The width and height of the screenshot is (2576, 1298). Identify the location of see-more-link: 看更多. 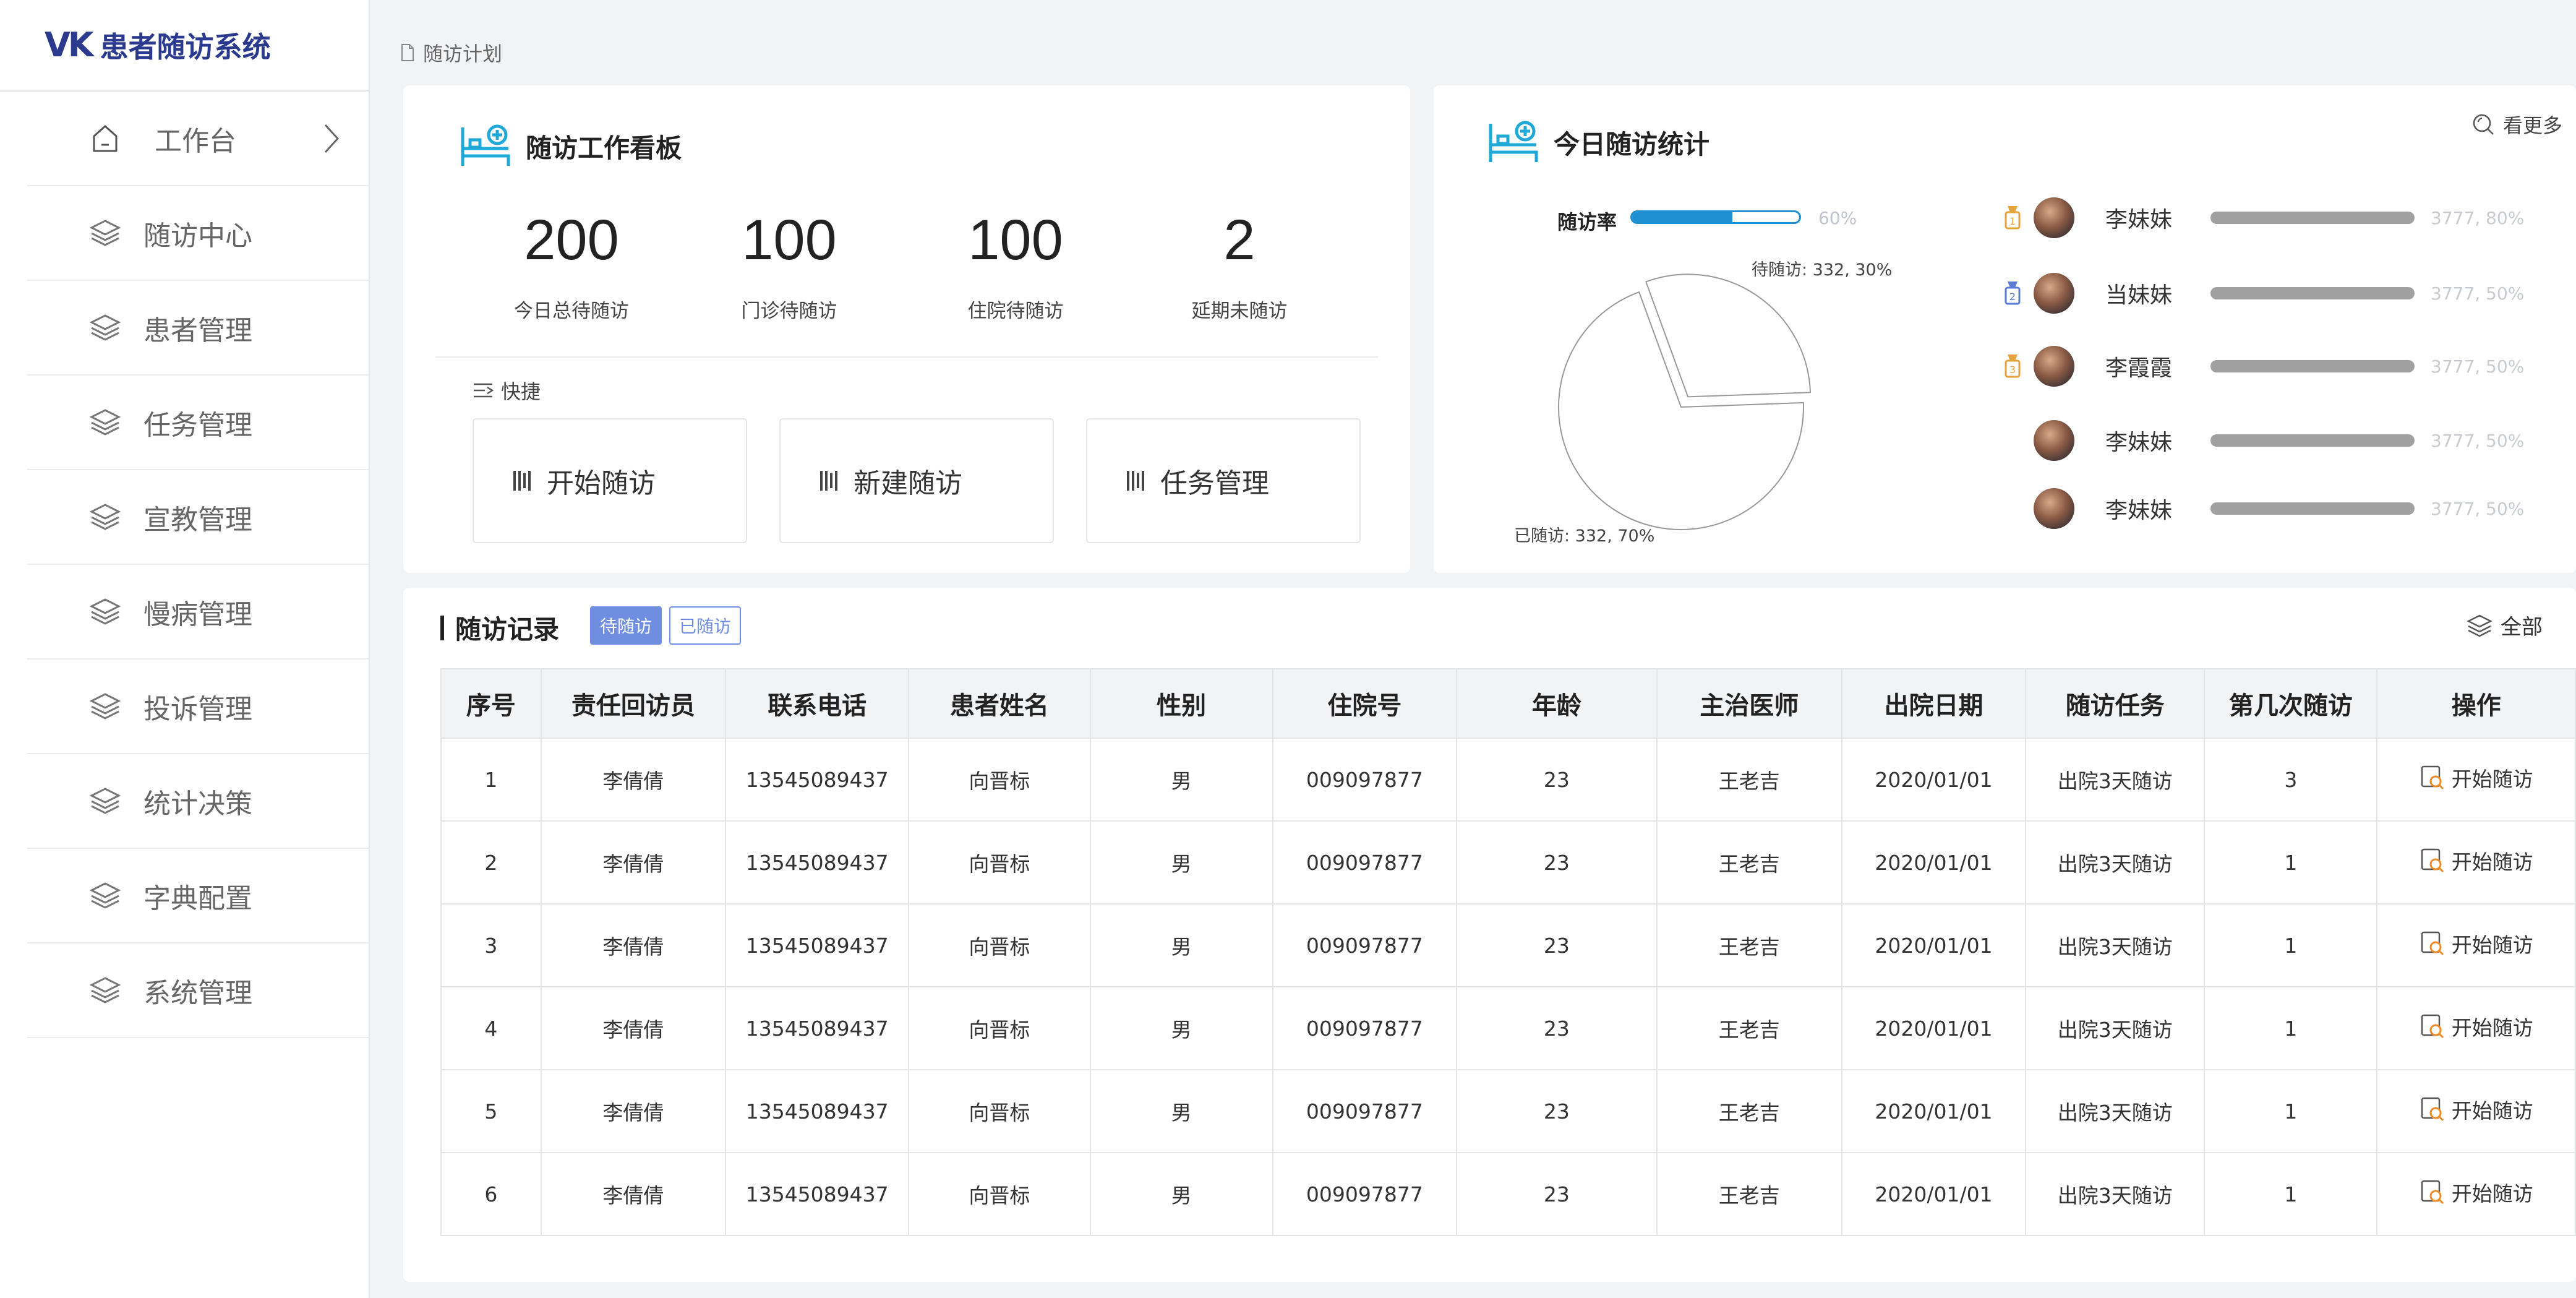
(2516, 124).